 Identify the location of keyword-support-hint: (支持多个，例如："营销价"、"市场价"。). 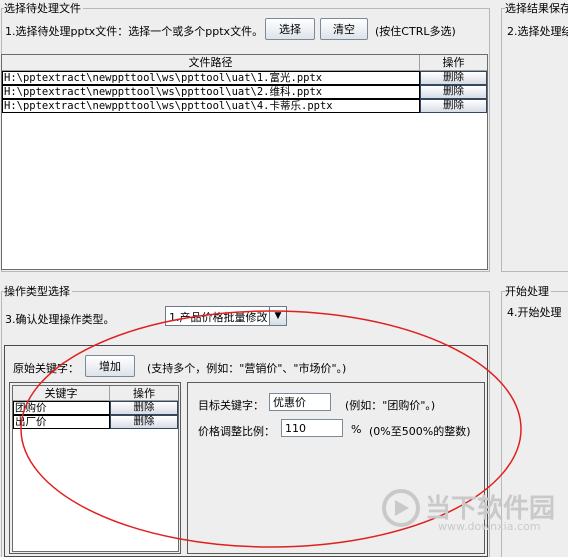
(247, 368).